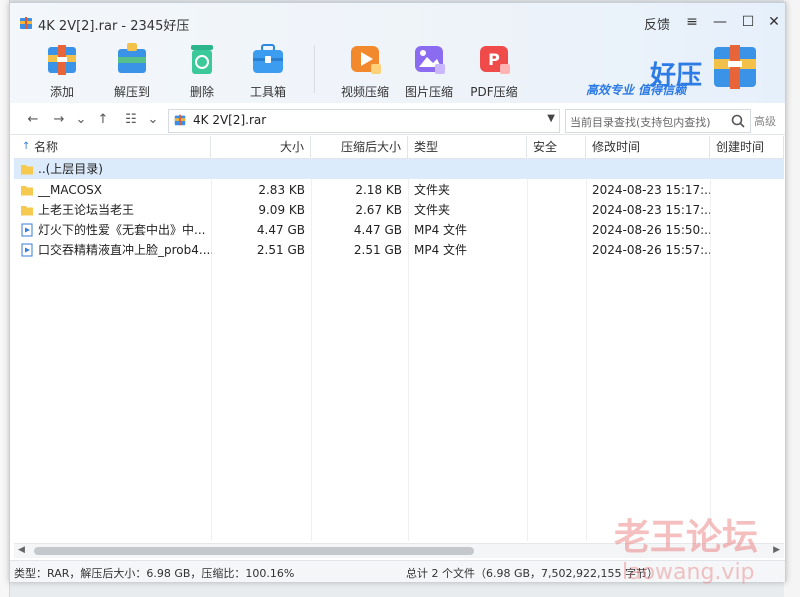 This screenshot has height=597, width=800. I want to click on add-archive-icon, so click(62, 60).